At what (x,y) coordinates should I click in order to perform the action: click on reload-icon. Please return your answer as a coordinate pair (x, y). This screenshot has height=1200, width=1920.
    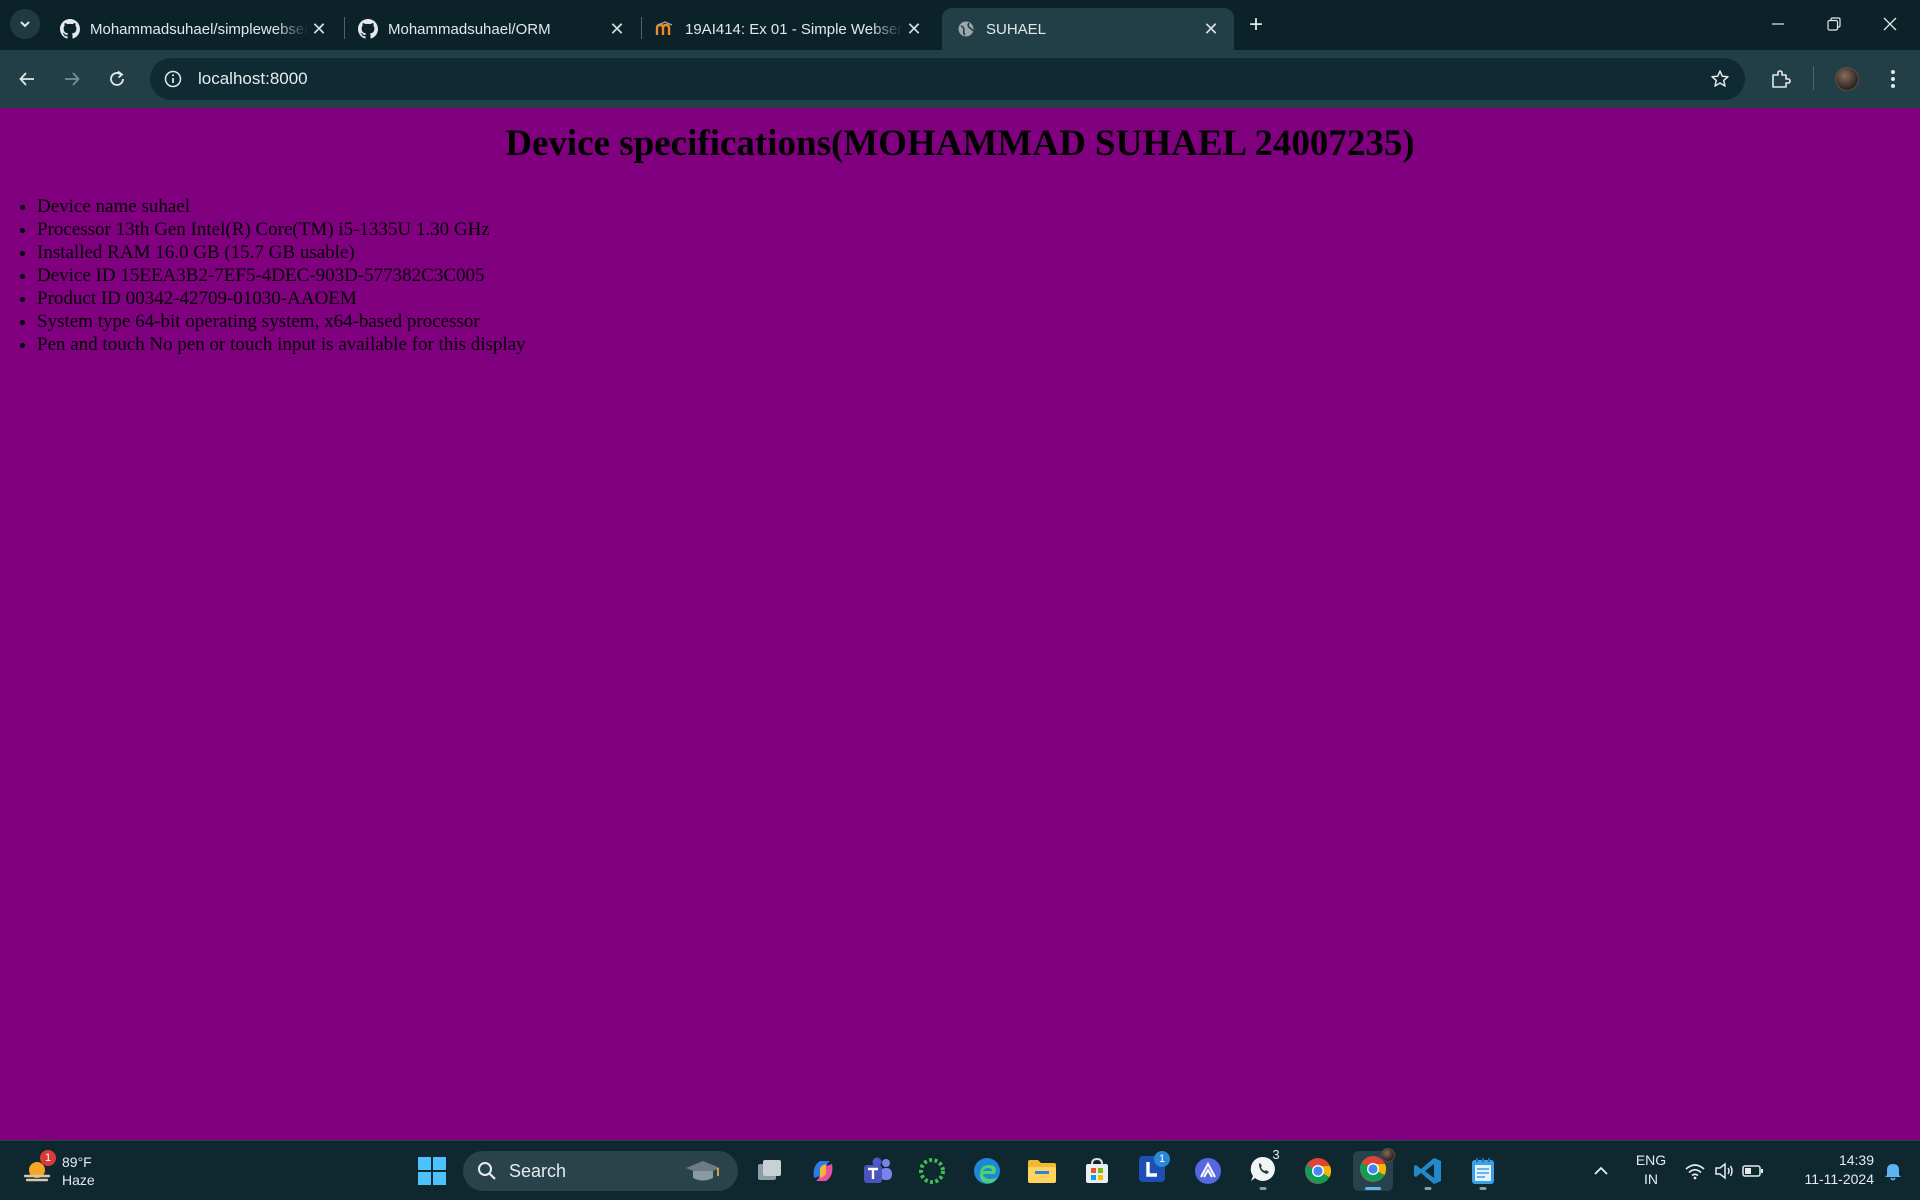
    Looking at the image, I should click on (117, 78).